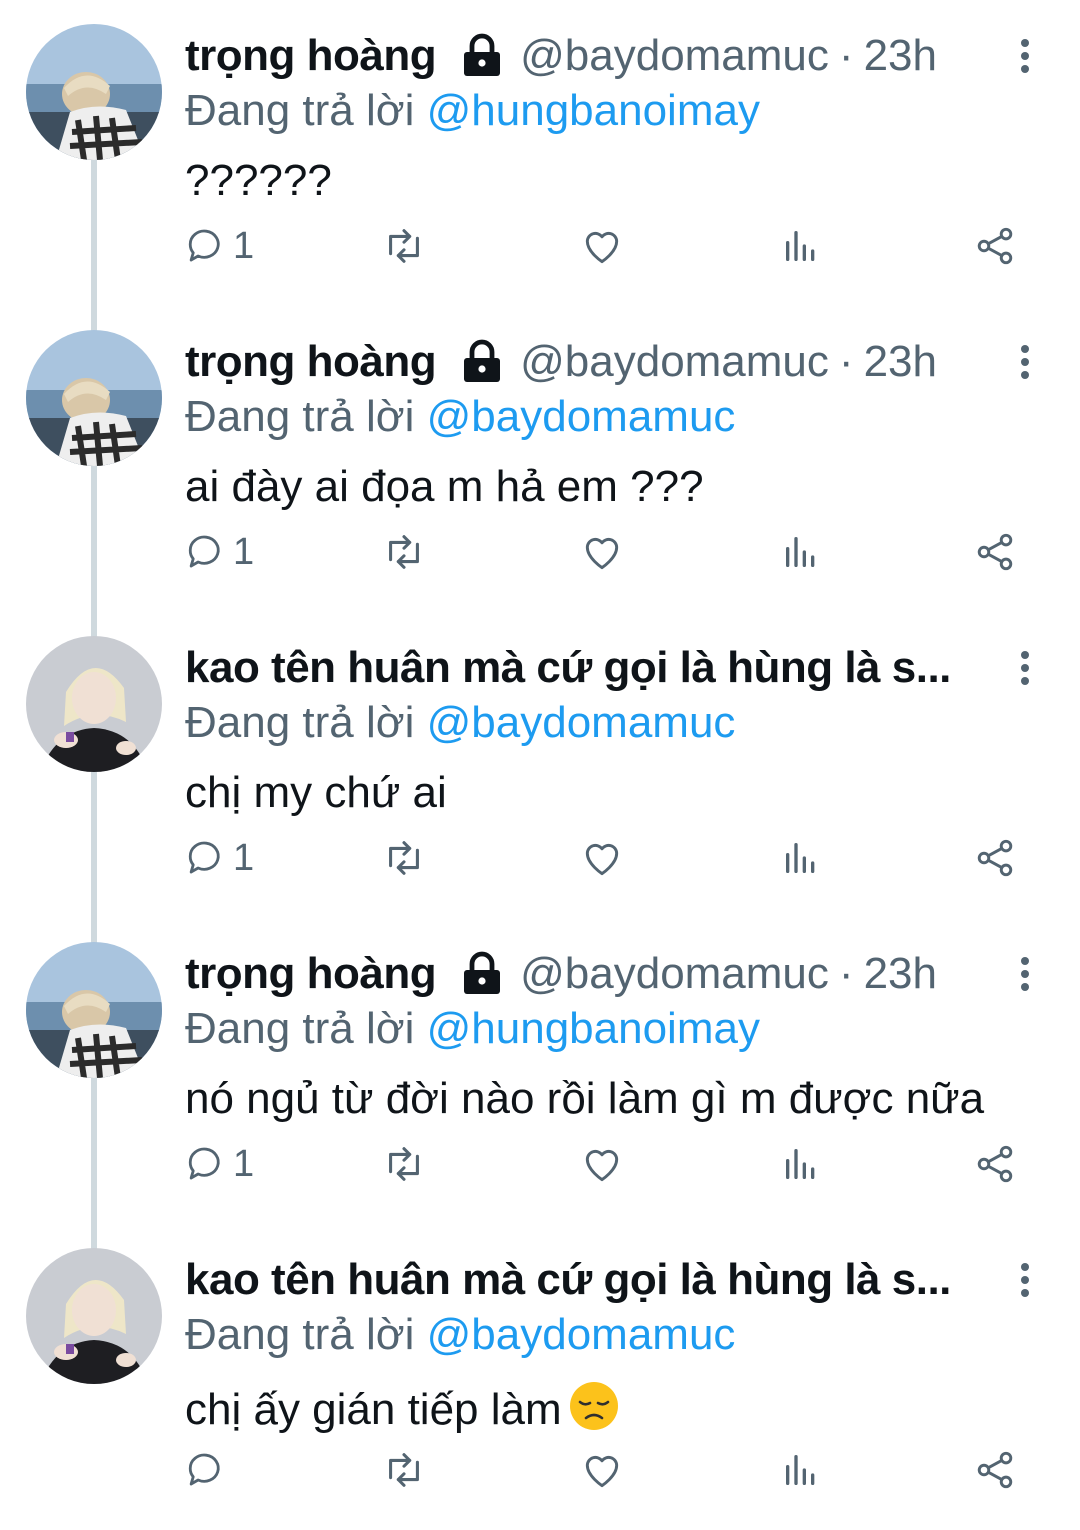 This screenshot has height=1530, width=1080. What do you see at coordinates (316, 793) in the screenshot?
I see `tweet-text: chị my chứ ai` at bounding box center [316, 793].